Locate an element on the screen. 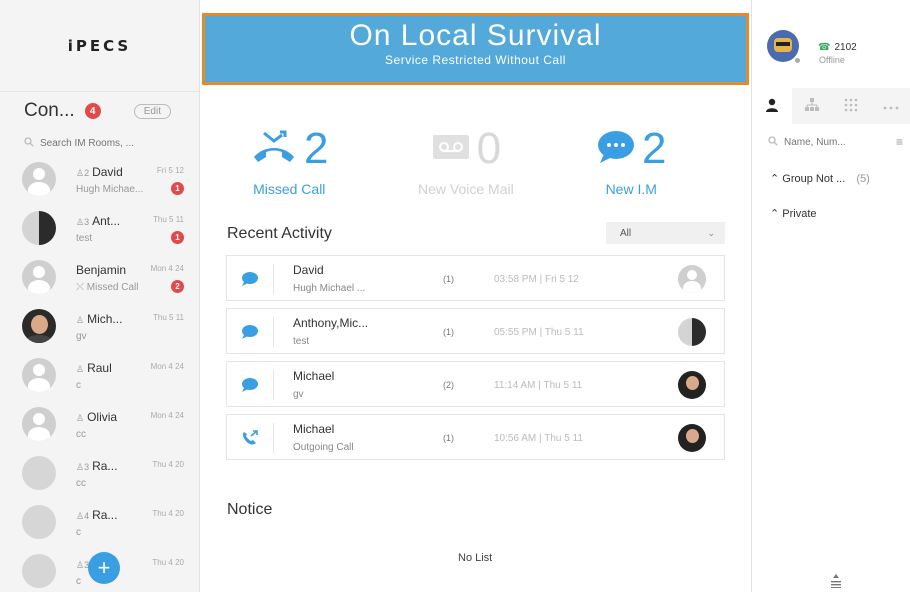  activity-time: 05:55 PM | Thu 5 11 is located at coordinates (539, 332).